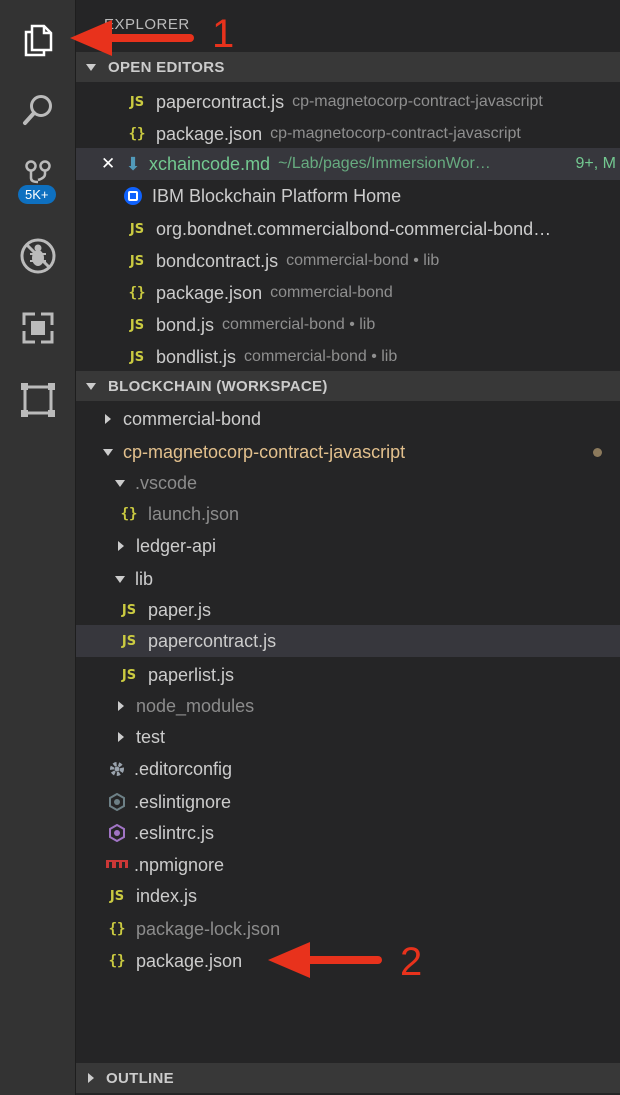 Image resolution: width=620 pixels, height=1095 pixels. What do you see at coordinates (223, 34) in the screenshot?
I see `annotation-label-1: 1` at bounding box center [223, 34].